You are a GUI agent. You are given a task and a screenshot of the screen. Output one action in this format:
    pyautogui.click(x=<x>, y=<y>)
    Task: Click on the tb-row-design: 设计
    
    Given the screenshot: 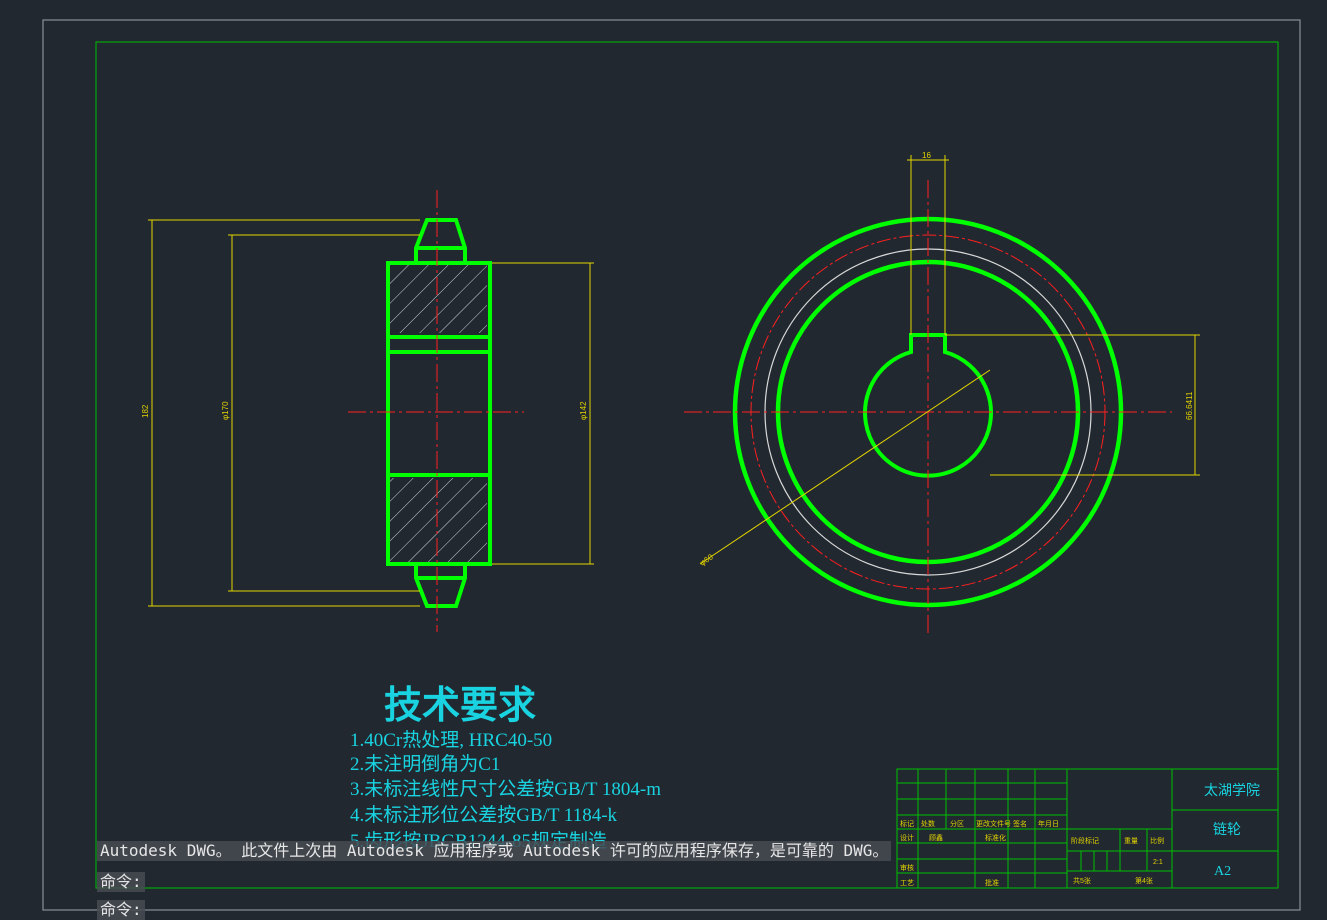 What is the action you would take?
    pyautogui.click(x=907, y=837)
    